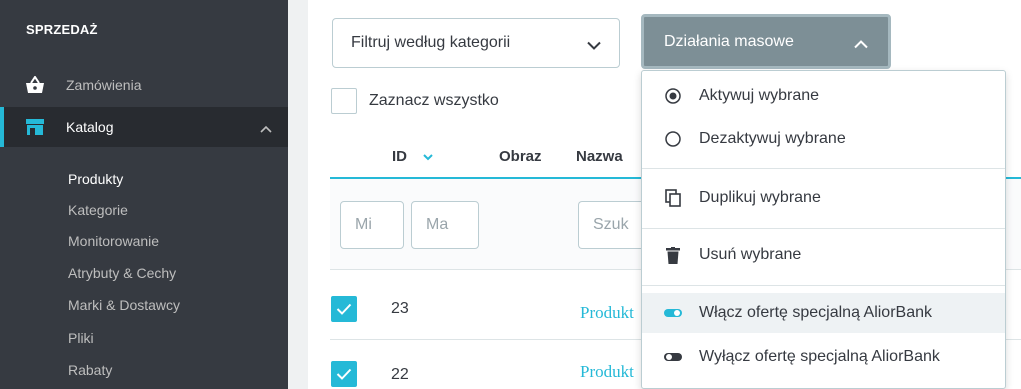 This screenshot has height=389, width=1021. I want to click on sidebar-gutter, so click(298, 194).